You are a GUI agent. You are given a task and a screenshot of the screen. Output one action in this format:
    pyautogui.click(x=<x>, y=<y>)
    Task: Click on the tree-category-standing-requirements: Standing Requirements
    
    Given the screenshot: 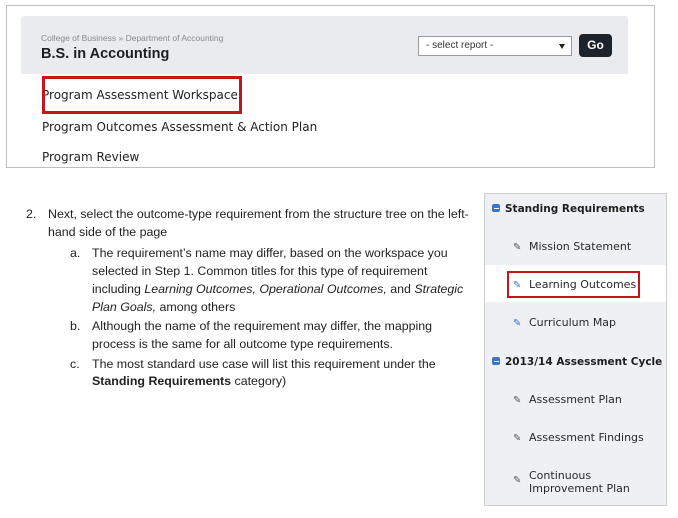 What is the action you would take?
    pyautogui.click(x=568, y=209)
    